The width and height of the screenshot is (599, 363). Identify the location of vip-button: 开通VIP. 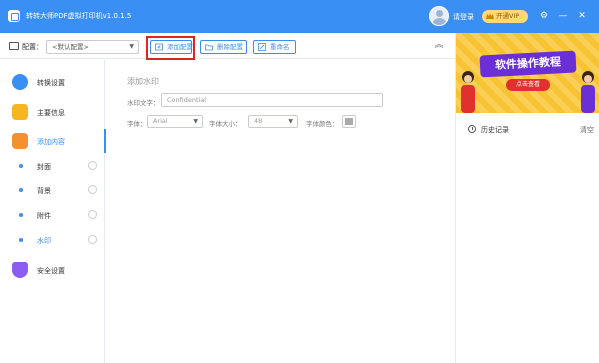
(505, 16).